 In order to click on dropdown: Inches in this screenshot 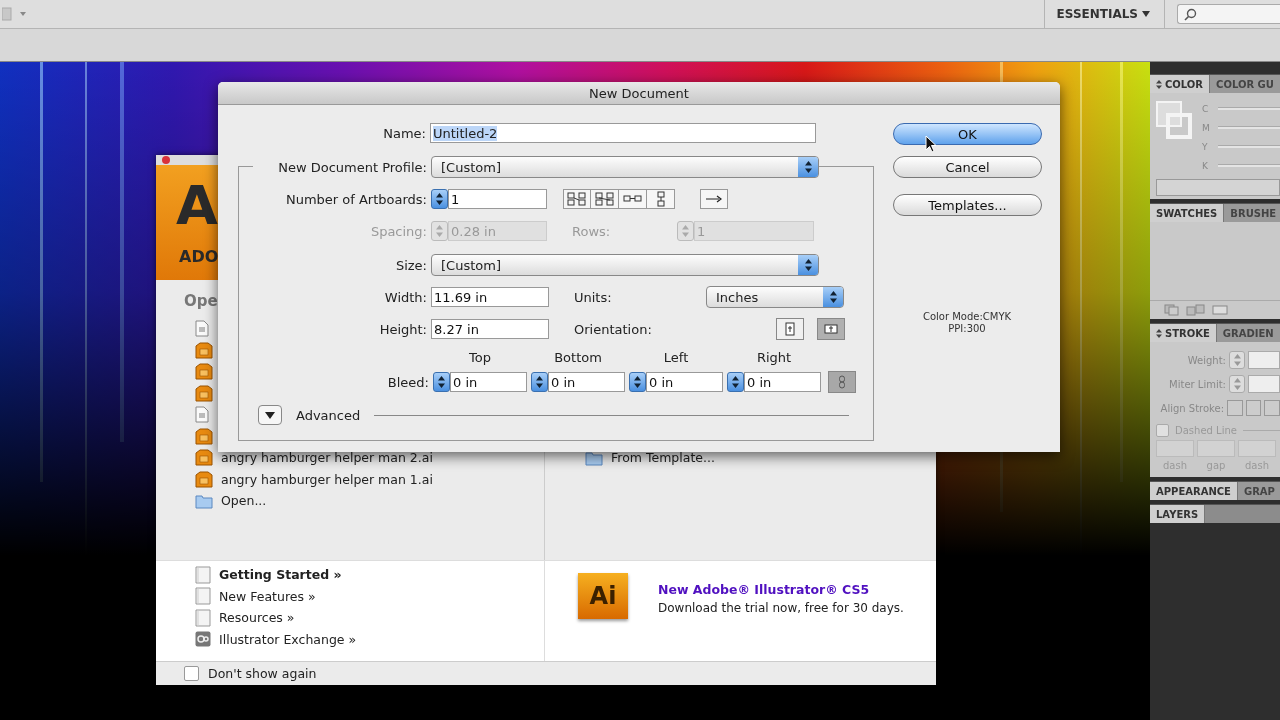, I will do `click(775, 297)`.